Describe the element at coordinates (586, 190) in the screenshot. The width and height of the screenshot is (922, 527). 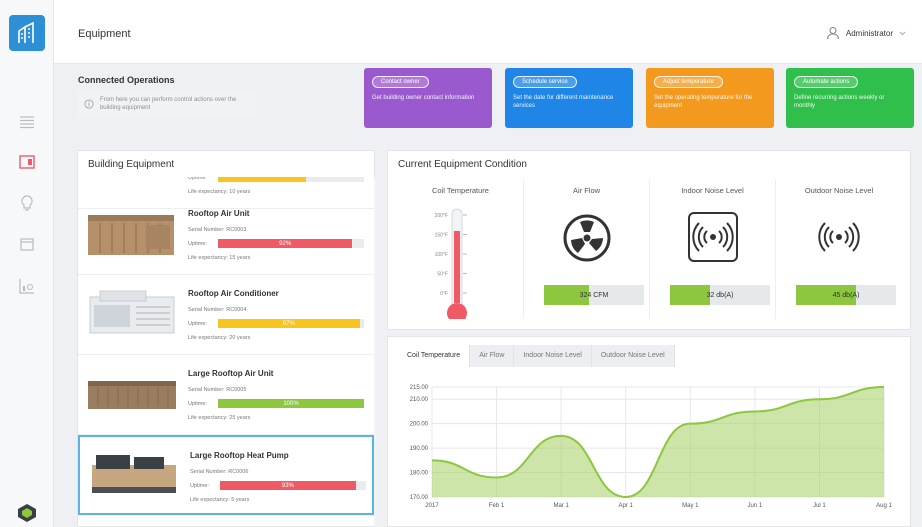
I see `metric-label: Air Flow` at that location.